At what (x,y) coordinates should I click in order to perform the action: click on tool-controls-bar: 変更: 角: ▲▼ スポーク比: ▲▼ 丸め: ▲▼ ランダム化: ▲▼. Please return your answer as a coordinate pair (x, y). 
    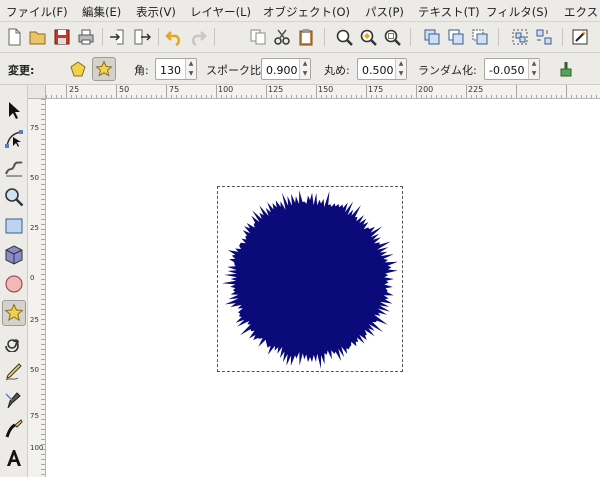
    Looking at the image, I should click on (300, 69).